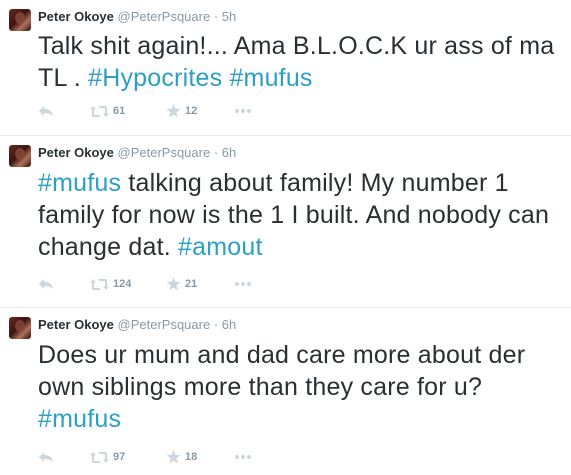 The height and width of the screenshot is (475, 571). I want to click on retweet-count: 124, so click(122, 284).